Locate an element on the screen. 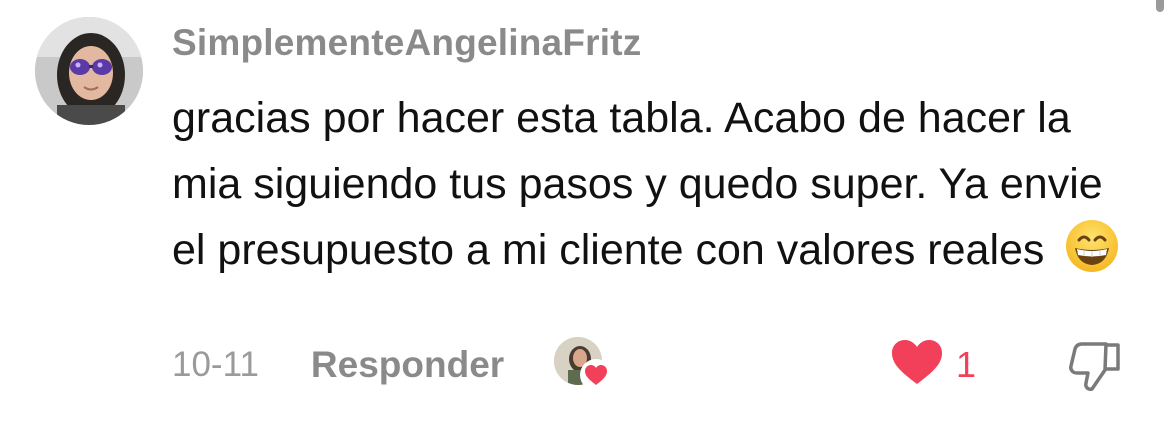  user-avatar is located at coordinates (89, 71).